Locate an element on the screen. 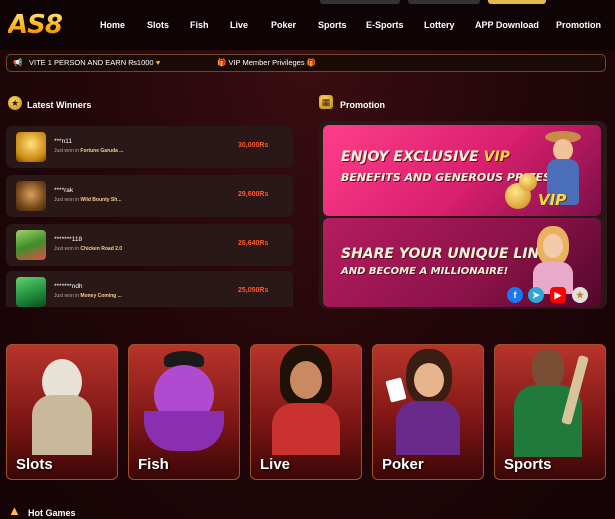 The height and width of the screenshot is (519, 615). trophy-icon: ★ is located at coordinates (15, 103).